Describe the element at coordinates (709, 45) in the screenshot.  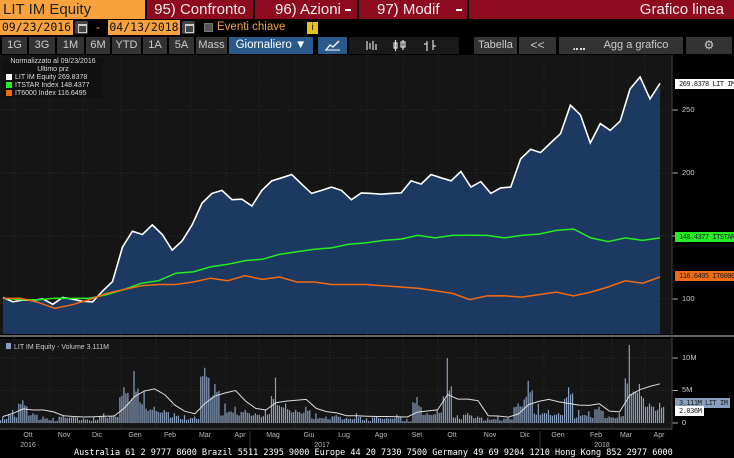
I see `settings-gear-icon: ⚙` at that location.